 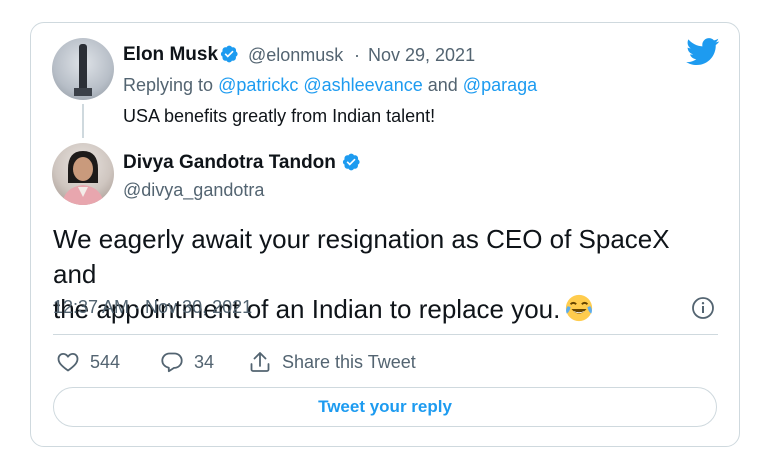 What do you see at coordinates (172, 362) in the screenshot?
I see `reply-bubble-icon` at bounding box center [172, 362].